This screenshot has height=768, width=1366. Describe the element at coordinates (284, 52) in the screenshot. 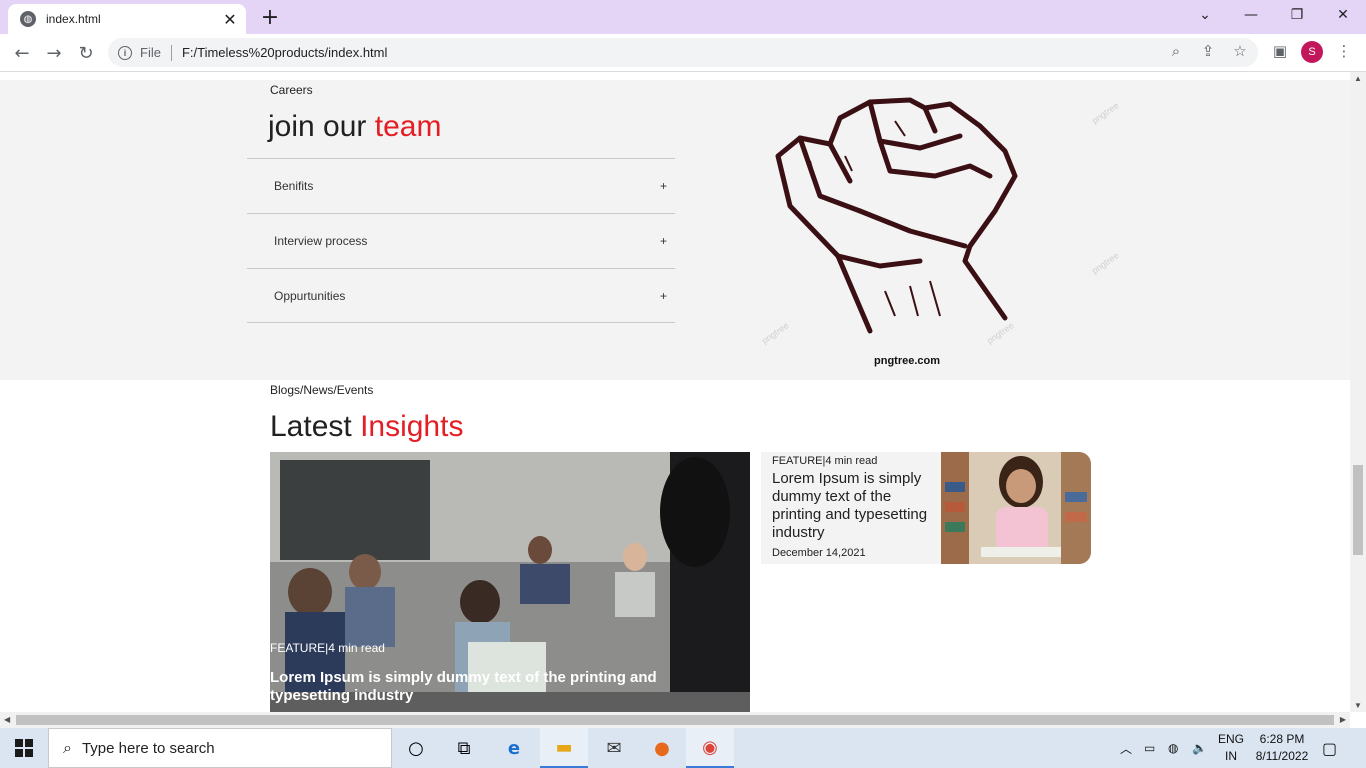

I see `url-text: F:/Timeless%20products/index.html` at that location.